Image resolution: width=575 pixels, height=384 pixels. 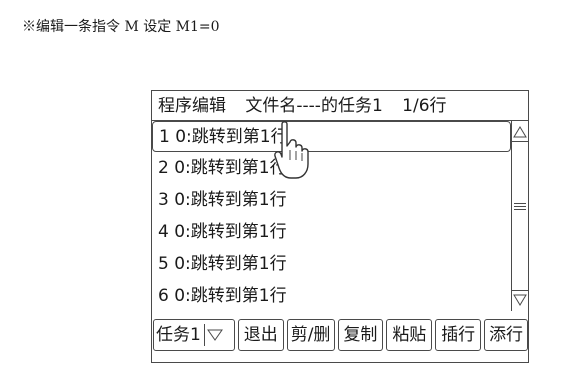 I want to click on line-number: 5, so click(x=163, y=264).